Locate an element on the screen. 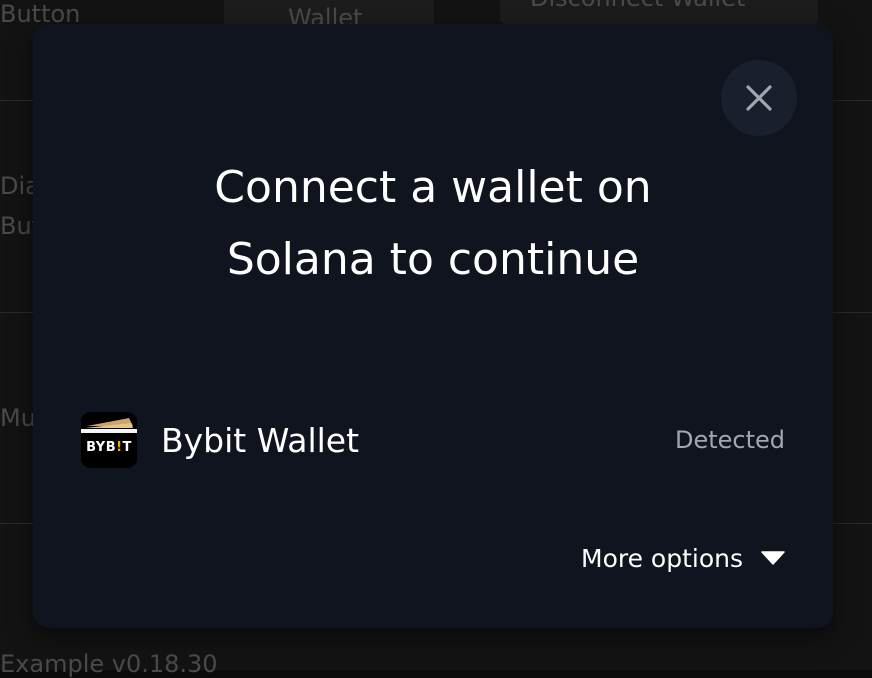 This screenshot has width=872, height=678. wallet-name: Bybit Wallet is located at coordinates (260, 440).